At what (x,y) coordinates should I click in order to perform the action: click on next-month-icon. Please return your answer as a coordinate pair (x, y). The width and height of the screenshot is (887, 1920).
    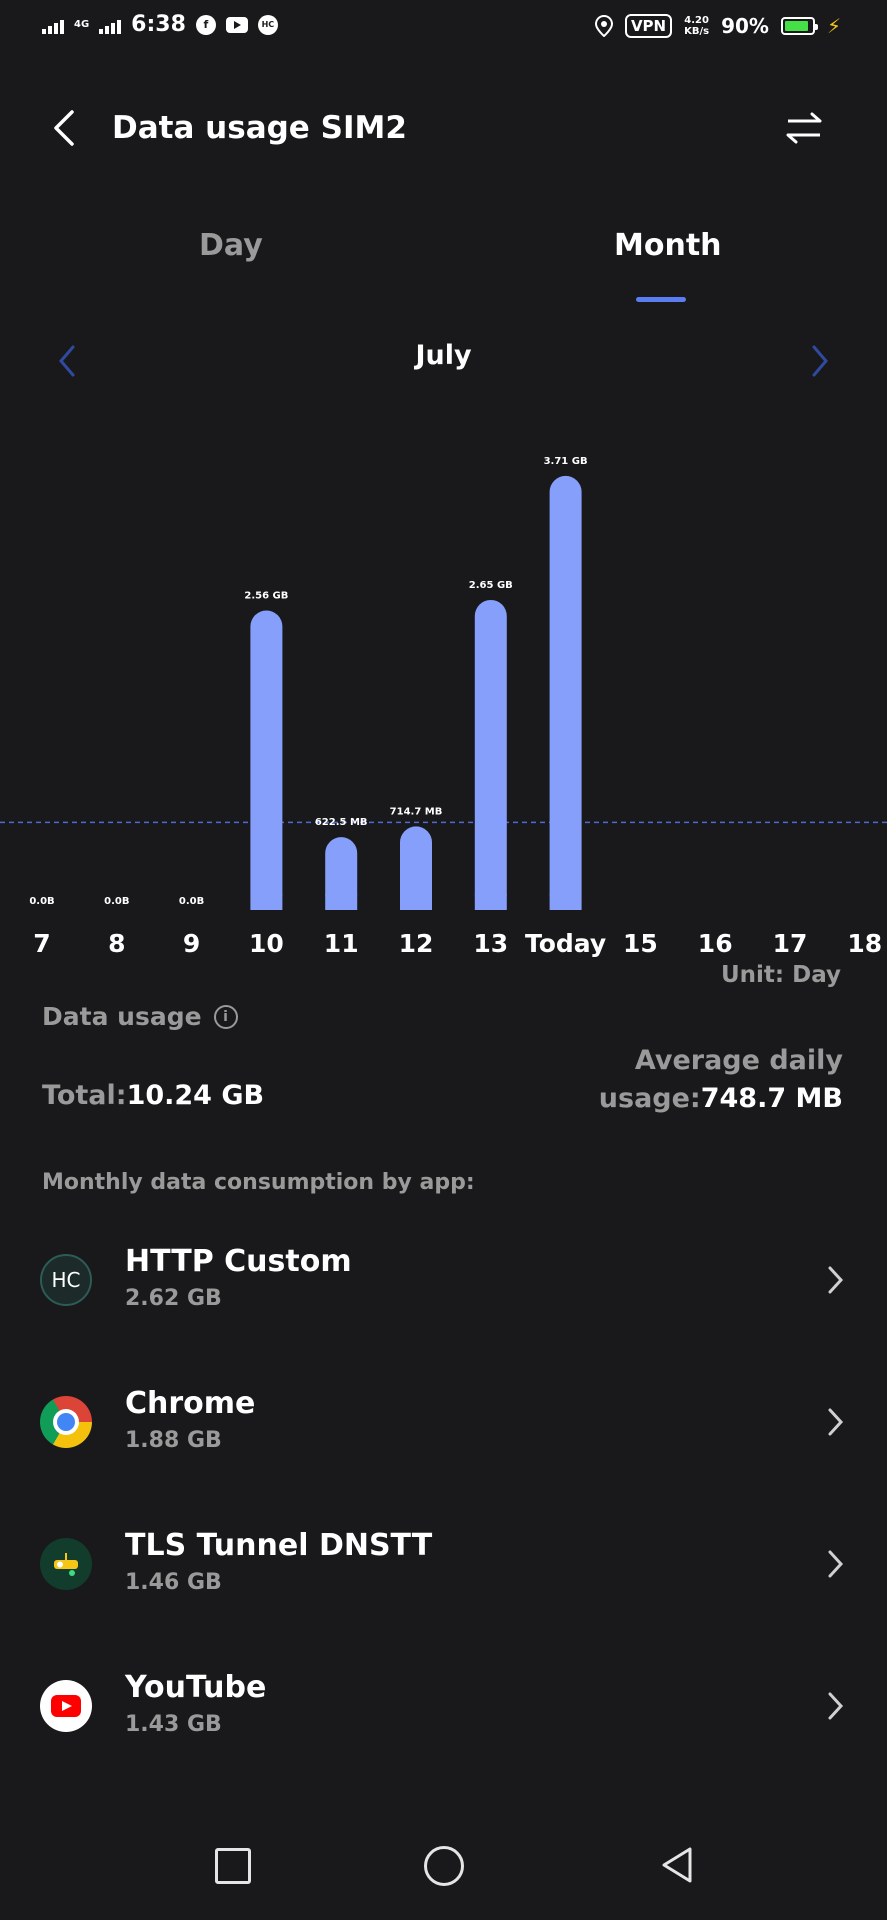
    Looking at the image, I should click on (820, 361).